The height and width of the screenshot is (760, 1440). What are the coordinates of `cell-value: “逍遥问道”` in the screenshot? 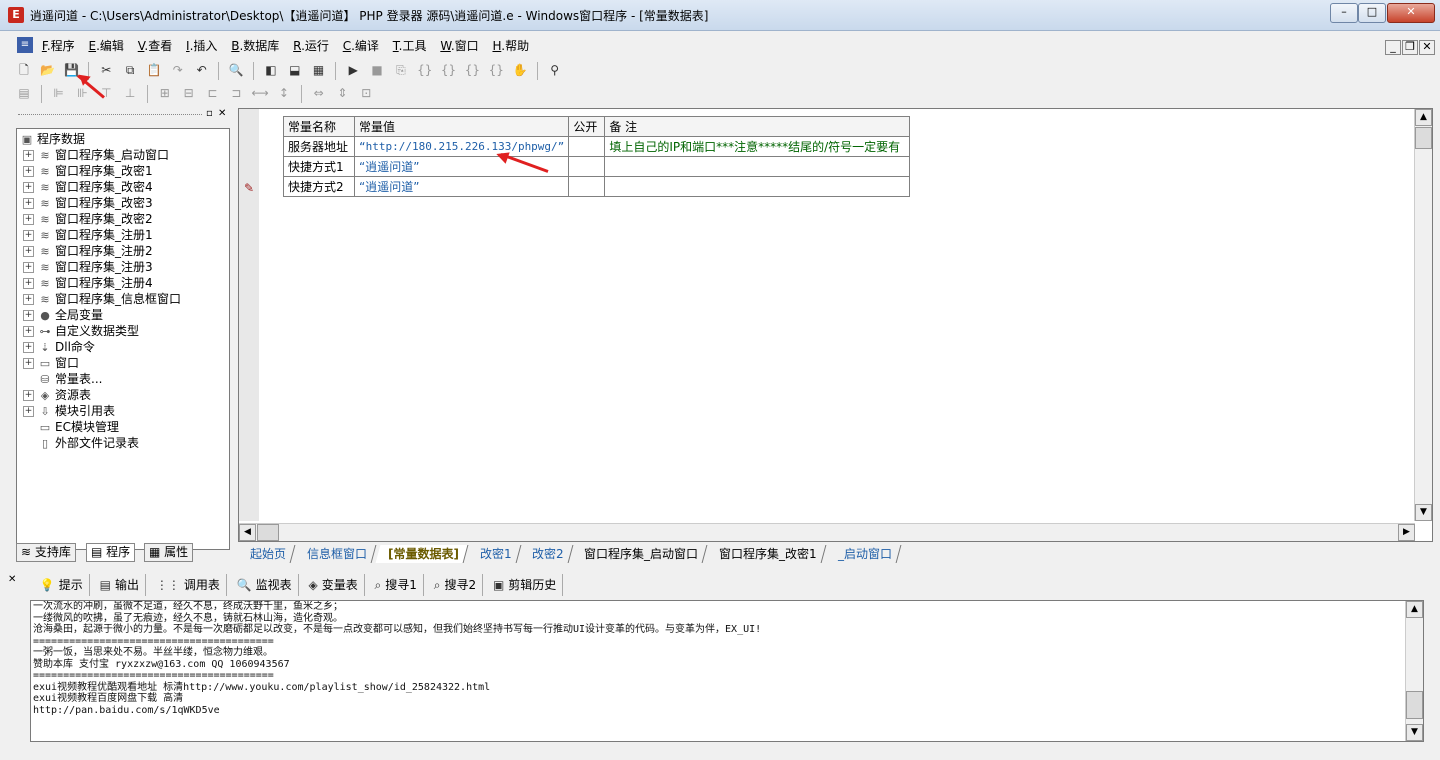 It's located at (461, 186).